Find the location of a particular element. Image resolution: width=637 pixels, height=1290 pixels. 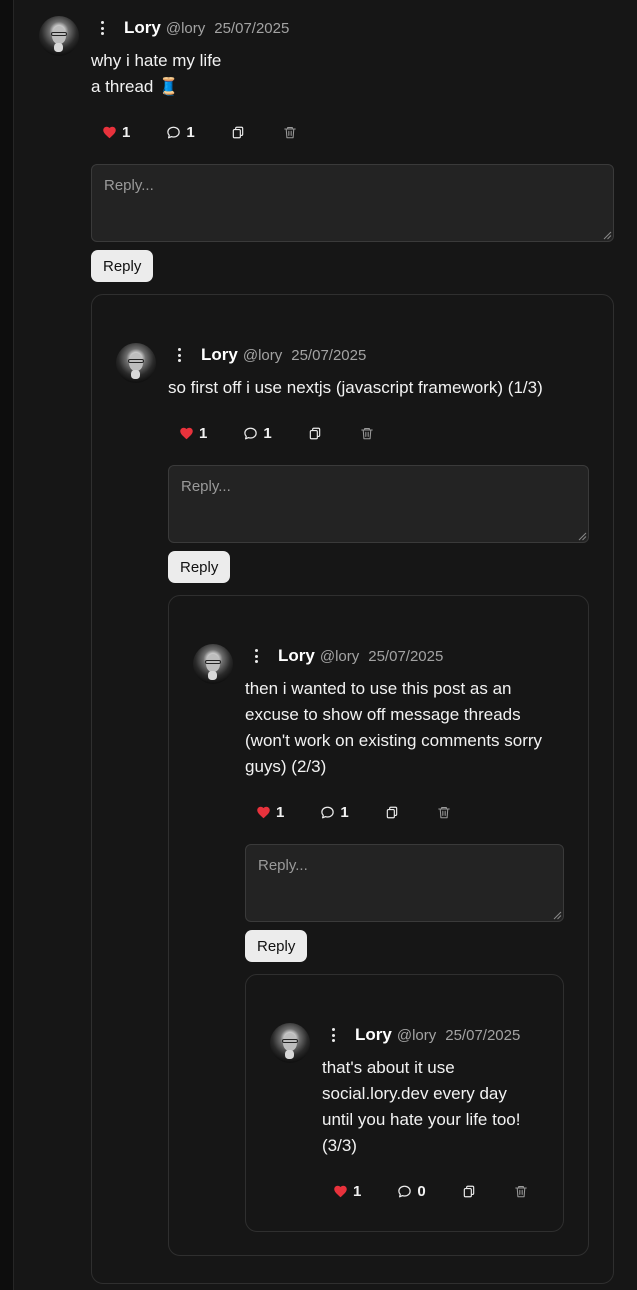

comment-line: (3/3) is located at coordinates (339, 1145).